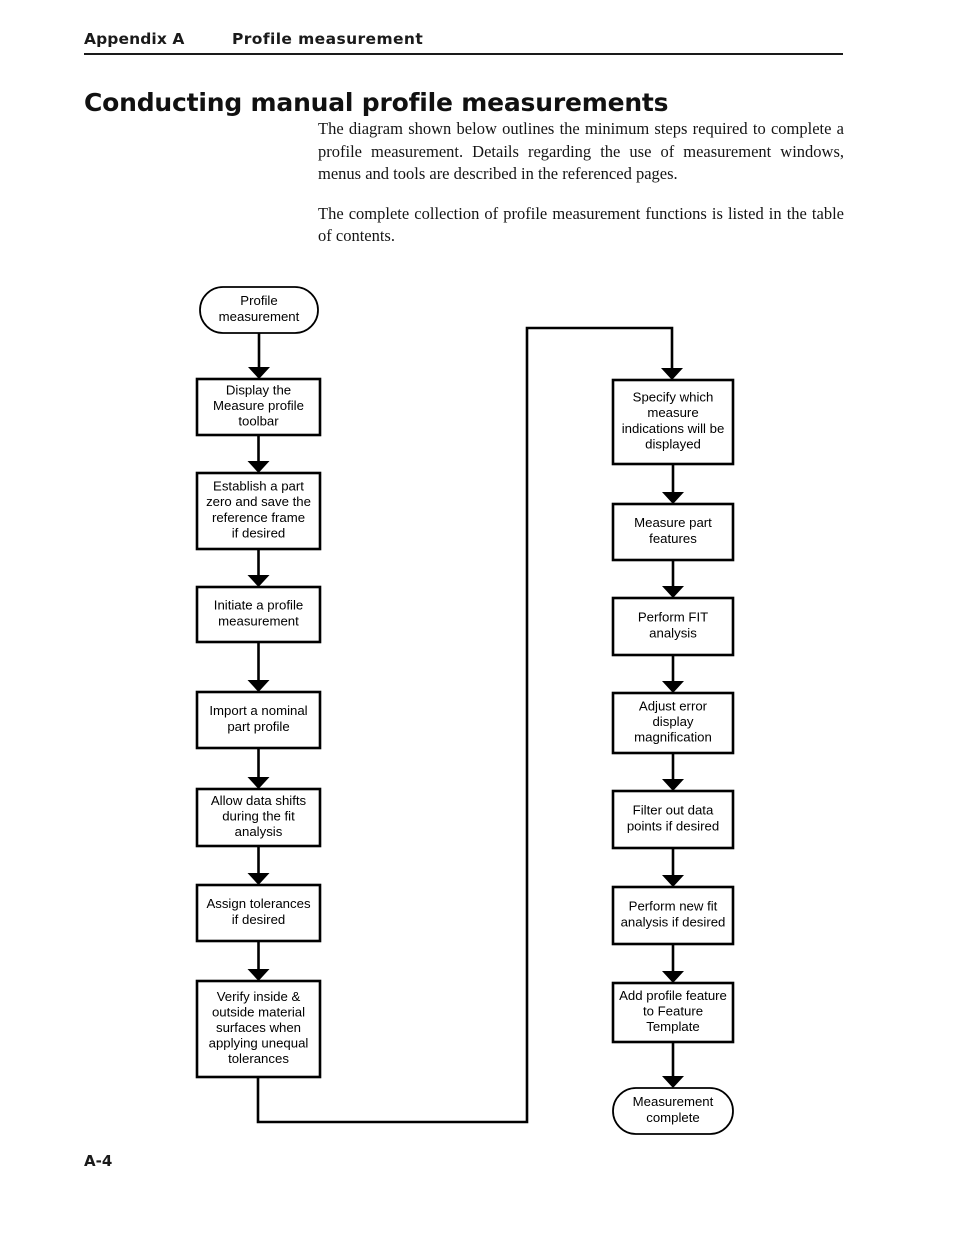  I want to click on flow-node-filter-data-points: Filter out data points if desired, so click(673, 819).